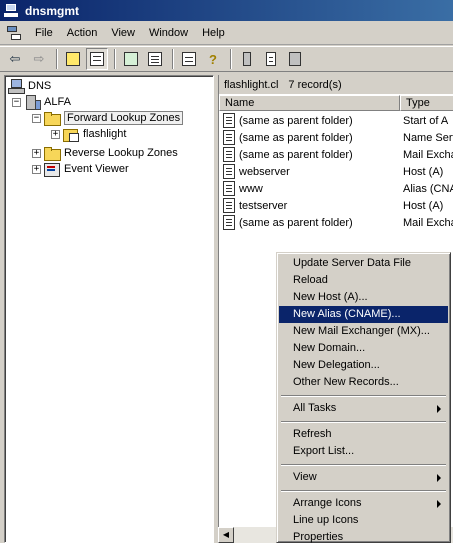 Image resolution: width=453 pixels, height=543 pixels. I want to click on forward-arrow-icon: ⇨, so click(39, 58).